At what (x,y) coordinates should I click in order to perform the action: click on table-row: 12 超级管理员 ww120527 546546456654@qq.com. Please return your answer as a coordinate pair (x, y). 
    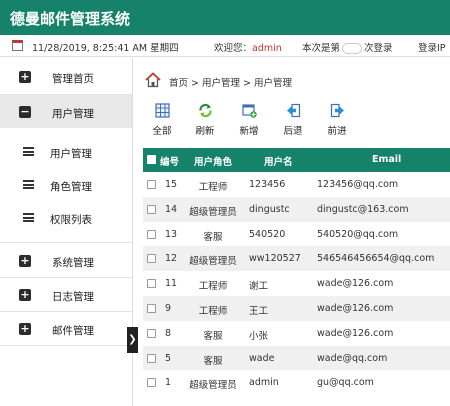
    Looking at the image, I should click on (296, 259).